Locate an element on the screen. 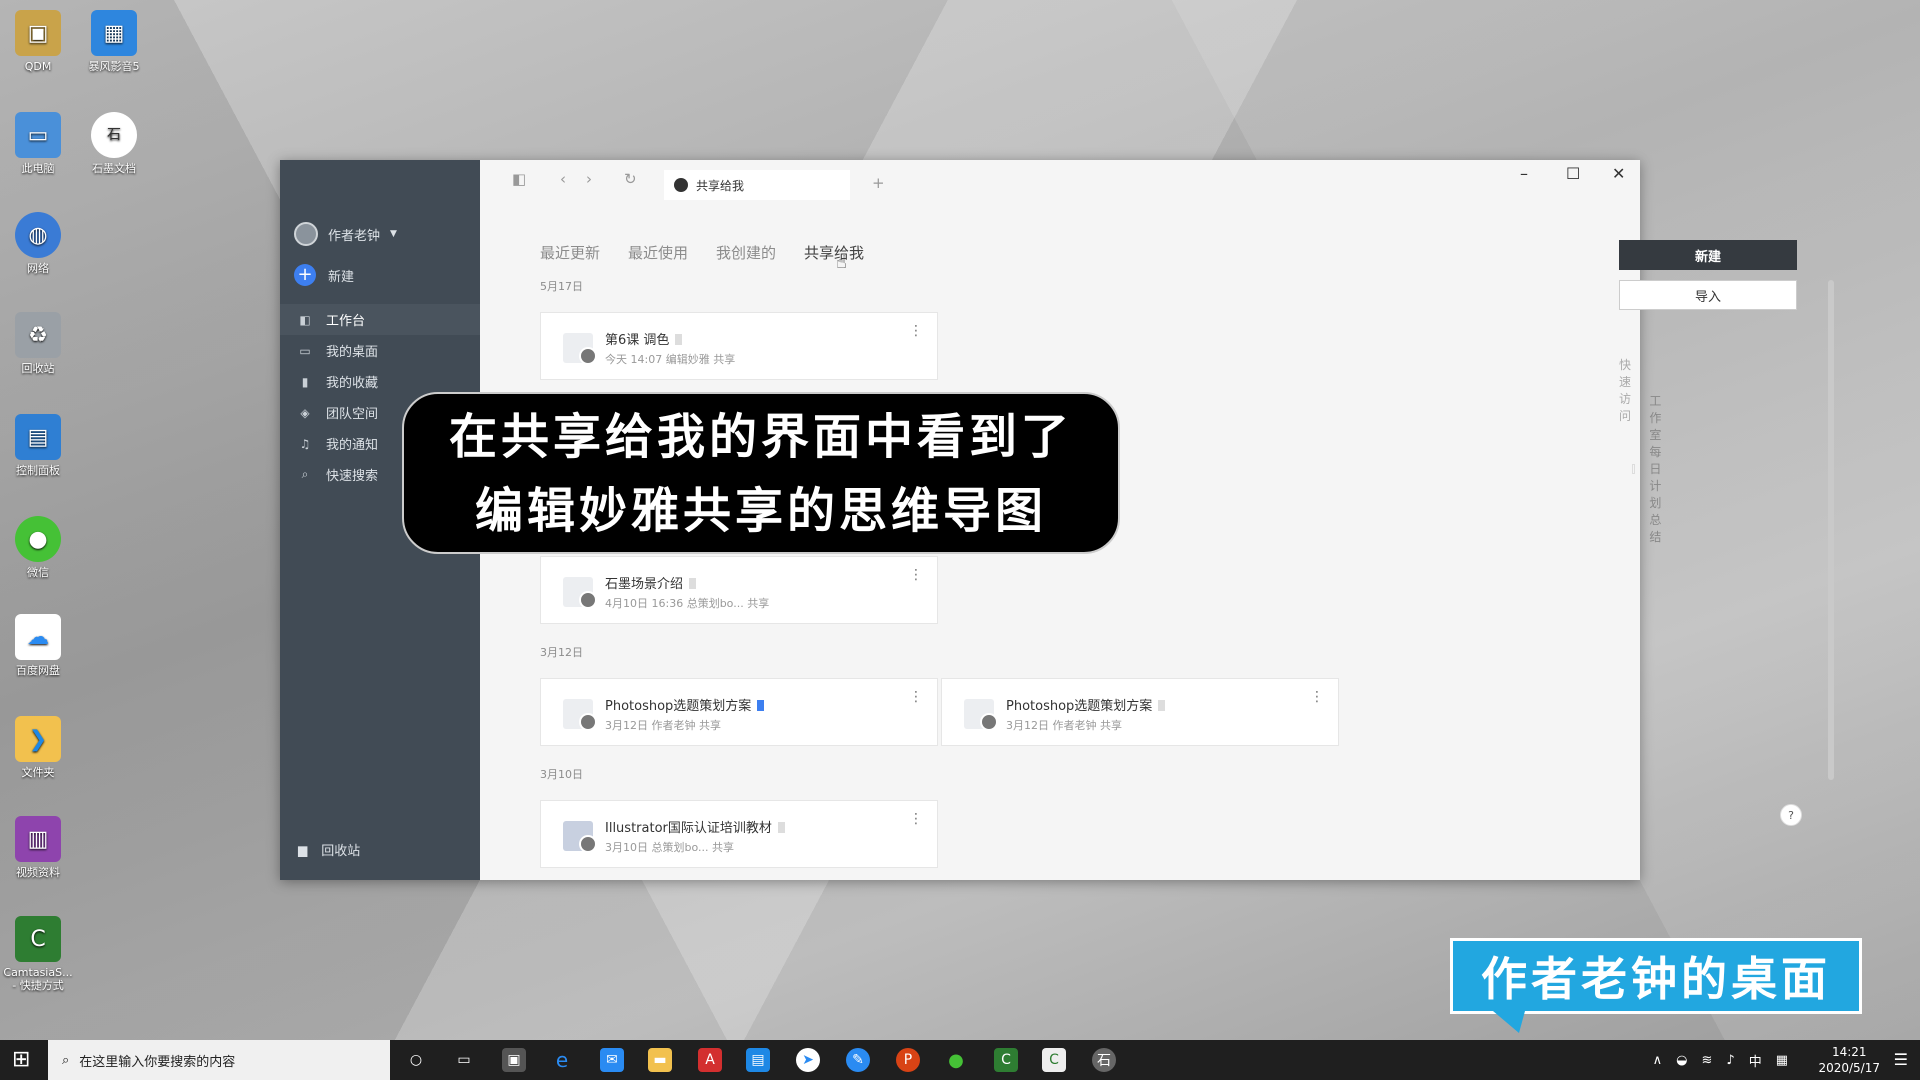  mail-icon: ✉ is located at coordinates (612, 1060).